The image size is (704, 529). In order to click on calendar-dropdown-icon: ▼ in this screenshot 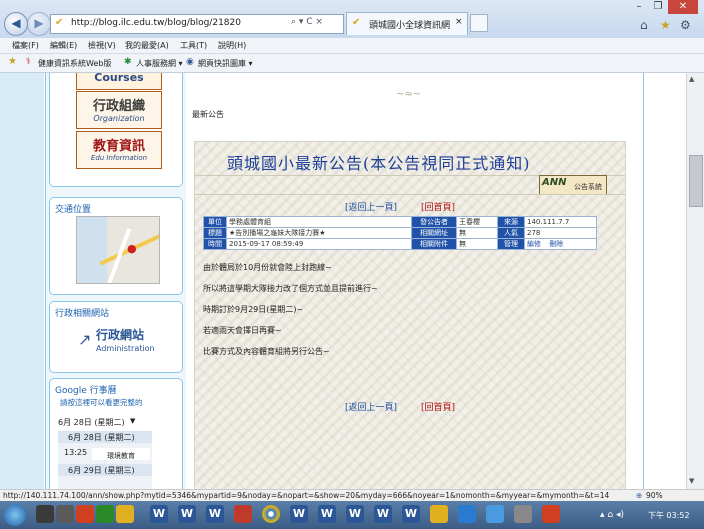, I will do `click(132, 421)`.